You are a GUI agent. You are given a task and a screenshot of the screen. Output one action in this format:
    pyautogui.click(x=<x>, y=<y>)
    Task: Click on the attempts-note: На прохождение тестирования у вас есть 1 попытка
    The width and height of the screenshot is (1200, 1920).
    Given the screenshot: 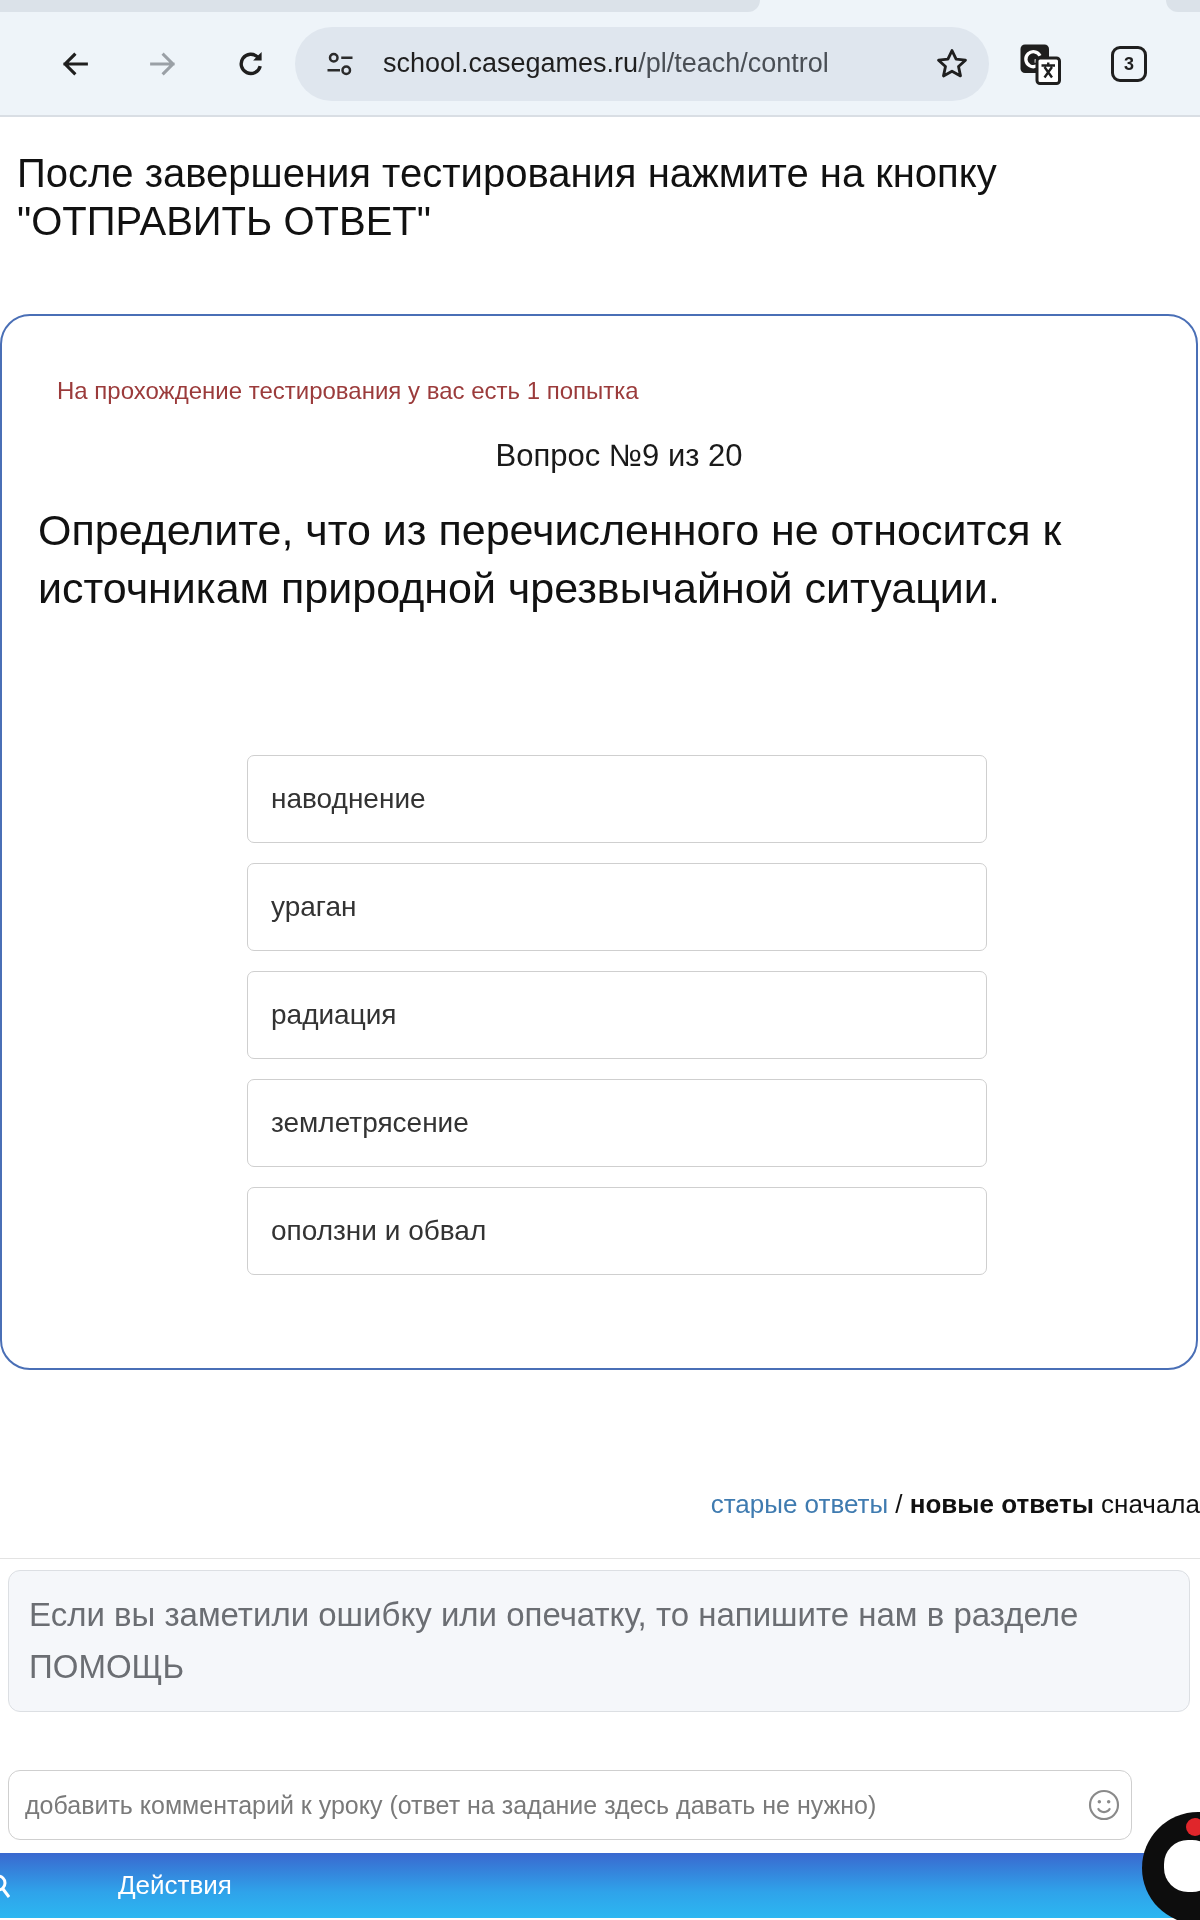 What is the action you would take?
    pyautogui.click(x=348, y=391)
    